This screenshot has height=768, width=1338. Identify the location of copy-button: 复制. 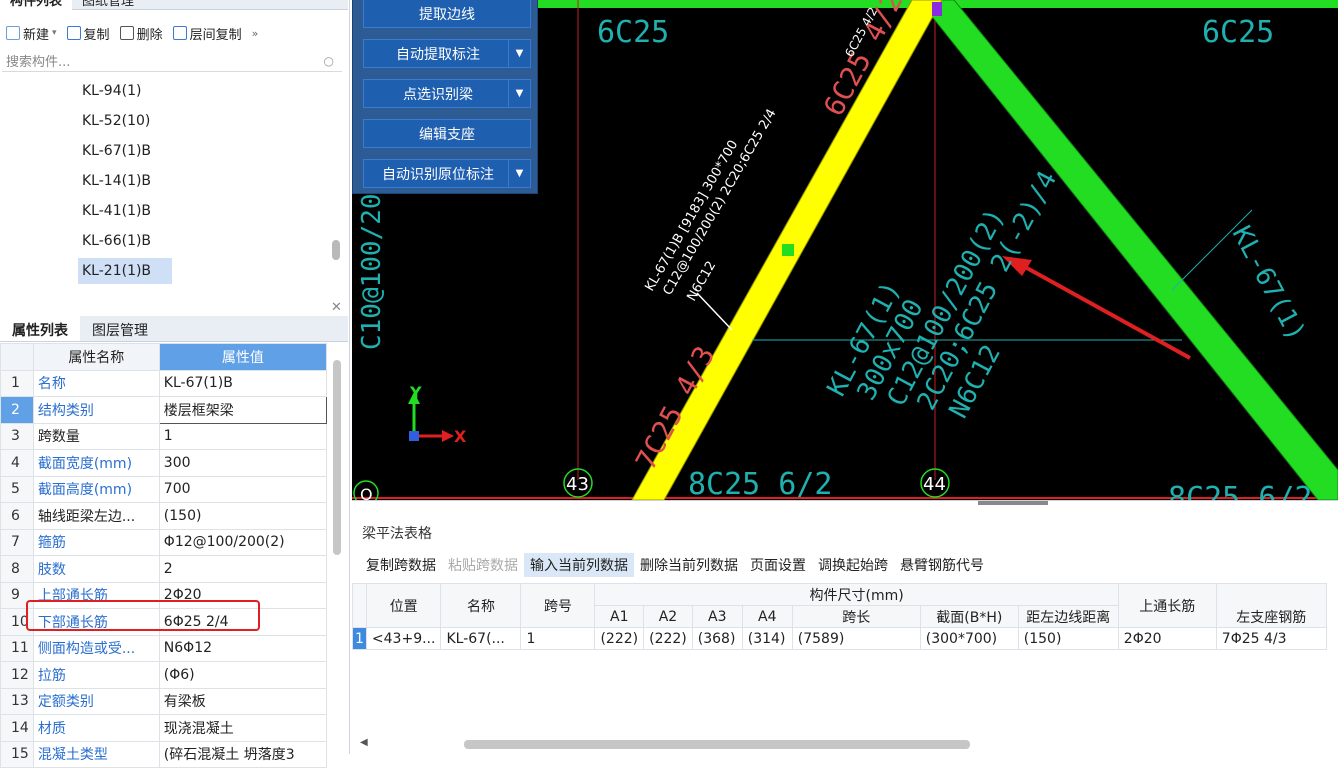
(88, 33).